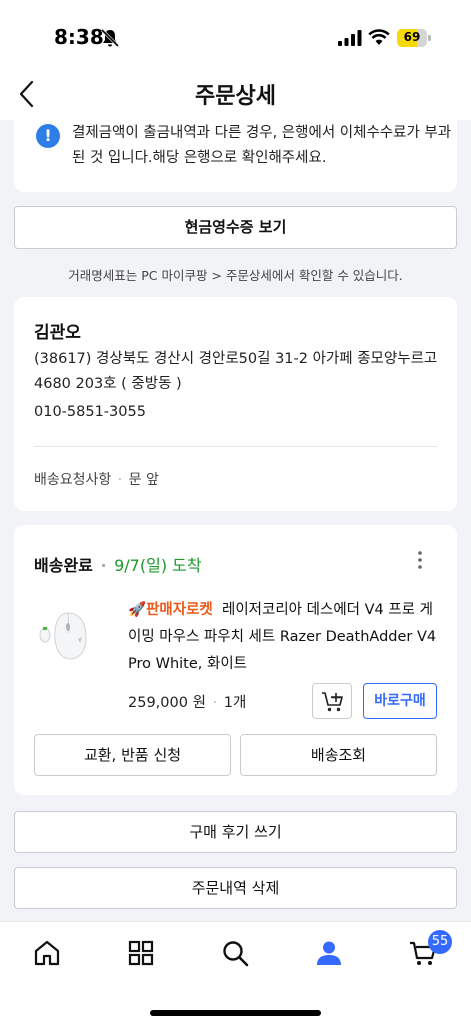 This screenshot has width=471, height=1024. I want to click on seller-rocket-badge: 🚀판매자로켓, so click(170, 610).